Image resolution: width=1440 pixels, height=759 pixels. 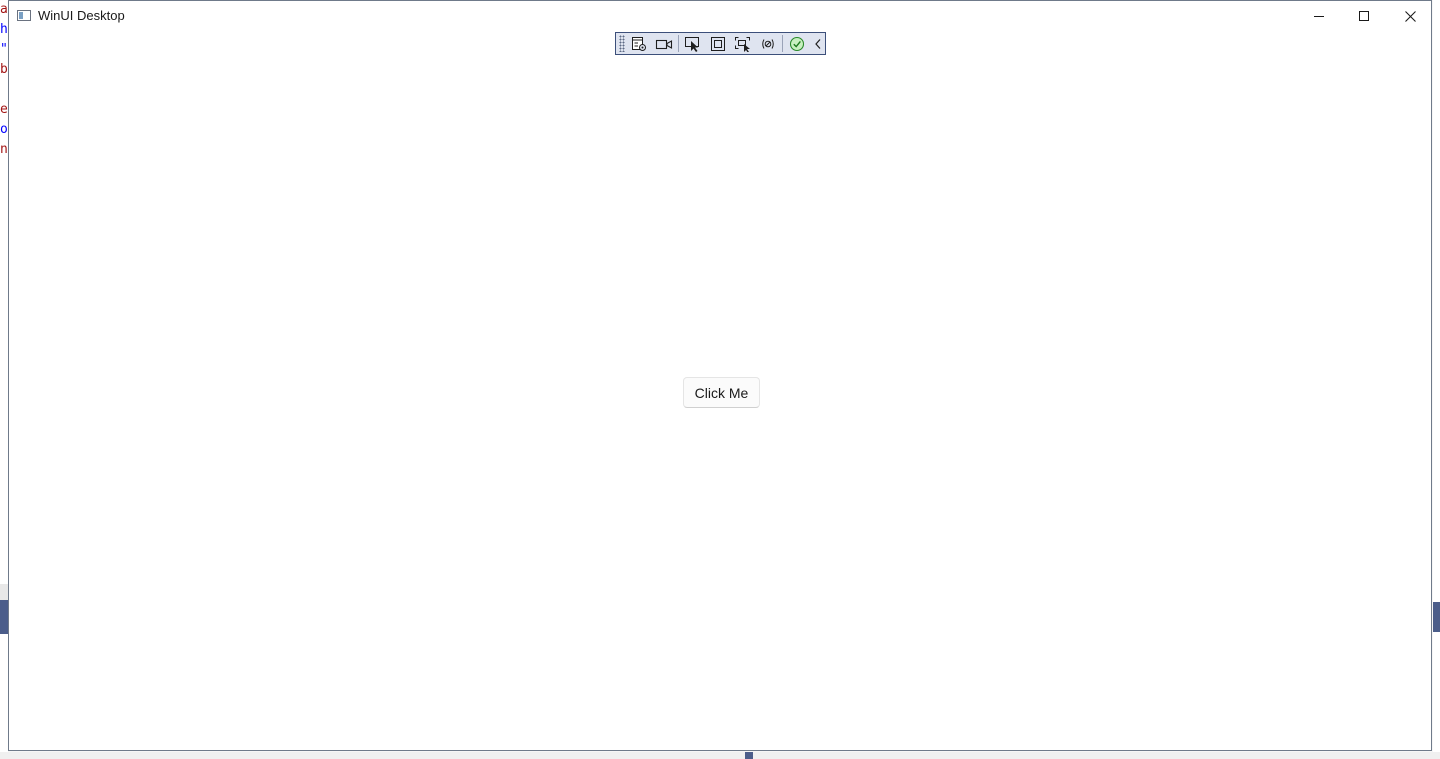 I want to click on title-bar: WinUI Desktop, so click(x=720, y=16).